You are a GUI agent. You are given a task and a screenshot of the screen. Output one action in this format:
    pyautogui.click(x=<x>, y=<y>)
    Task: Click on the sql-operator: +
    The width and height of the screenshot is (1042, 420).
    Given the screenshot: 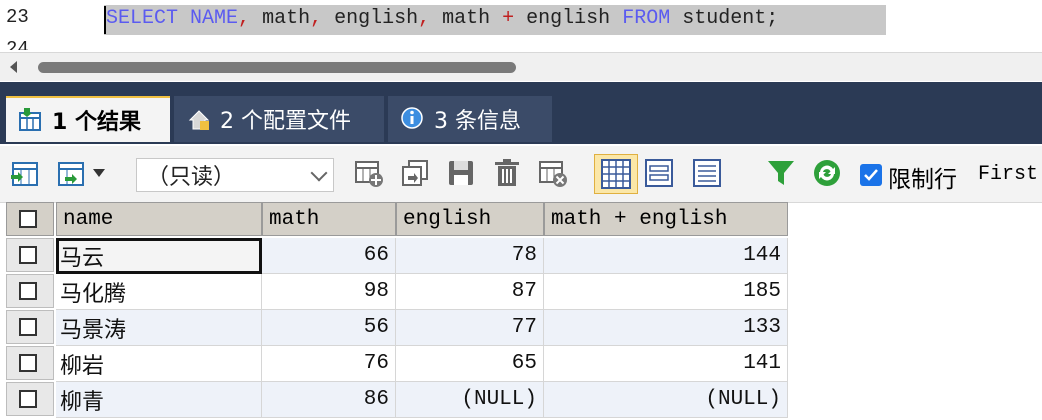 What is the action you would take?
    pyautogui.click(x=508, y=18)
    